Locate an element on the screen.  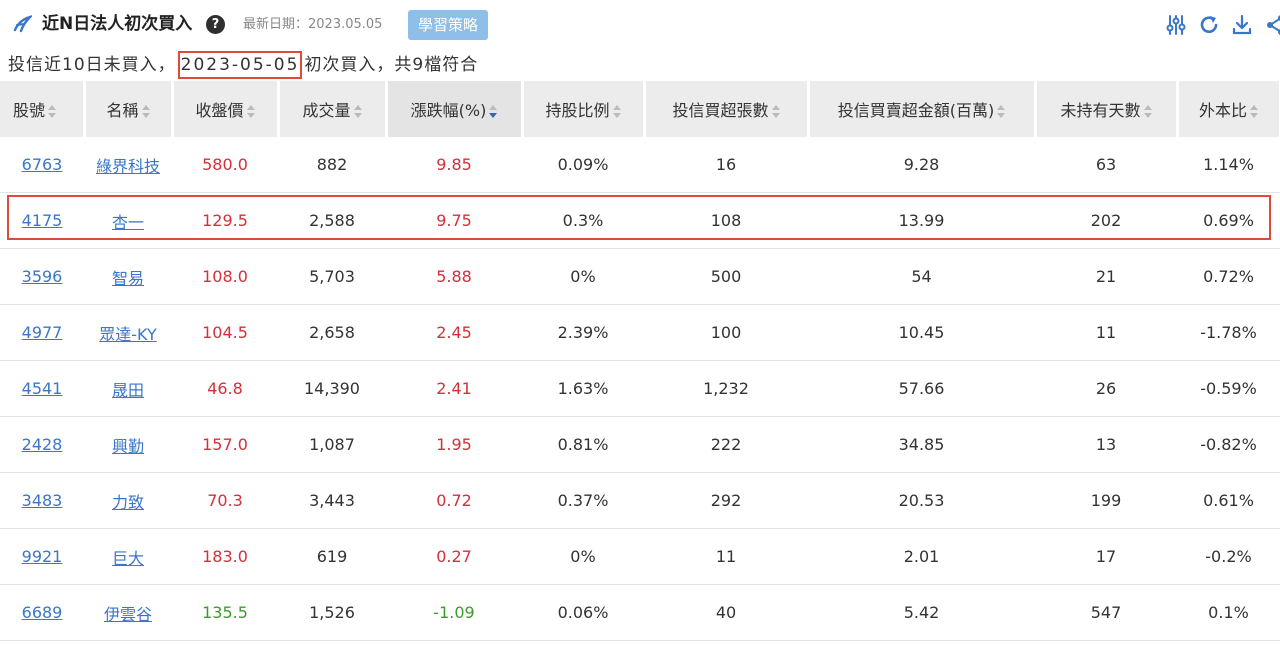
stock-code-link: 9921 is located at coordinates (42, 556).